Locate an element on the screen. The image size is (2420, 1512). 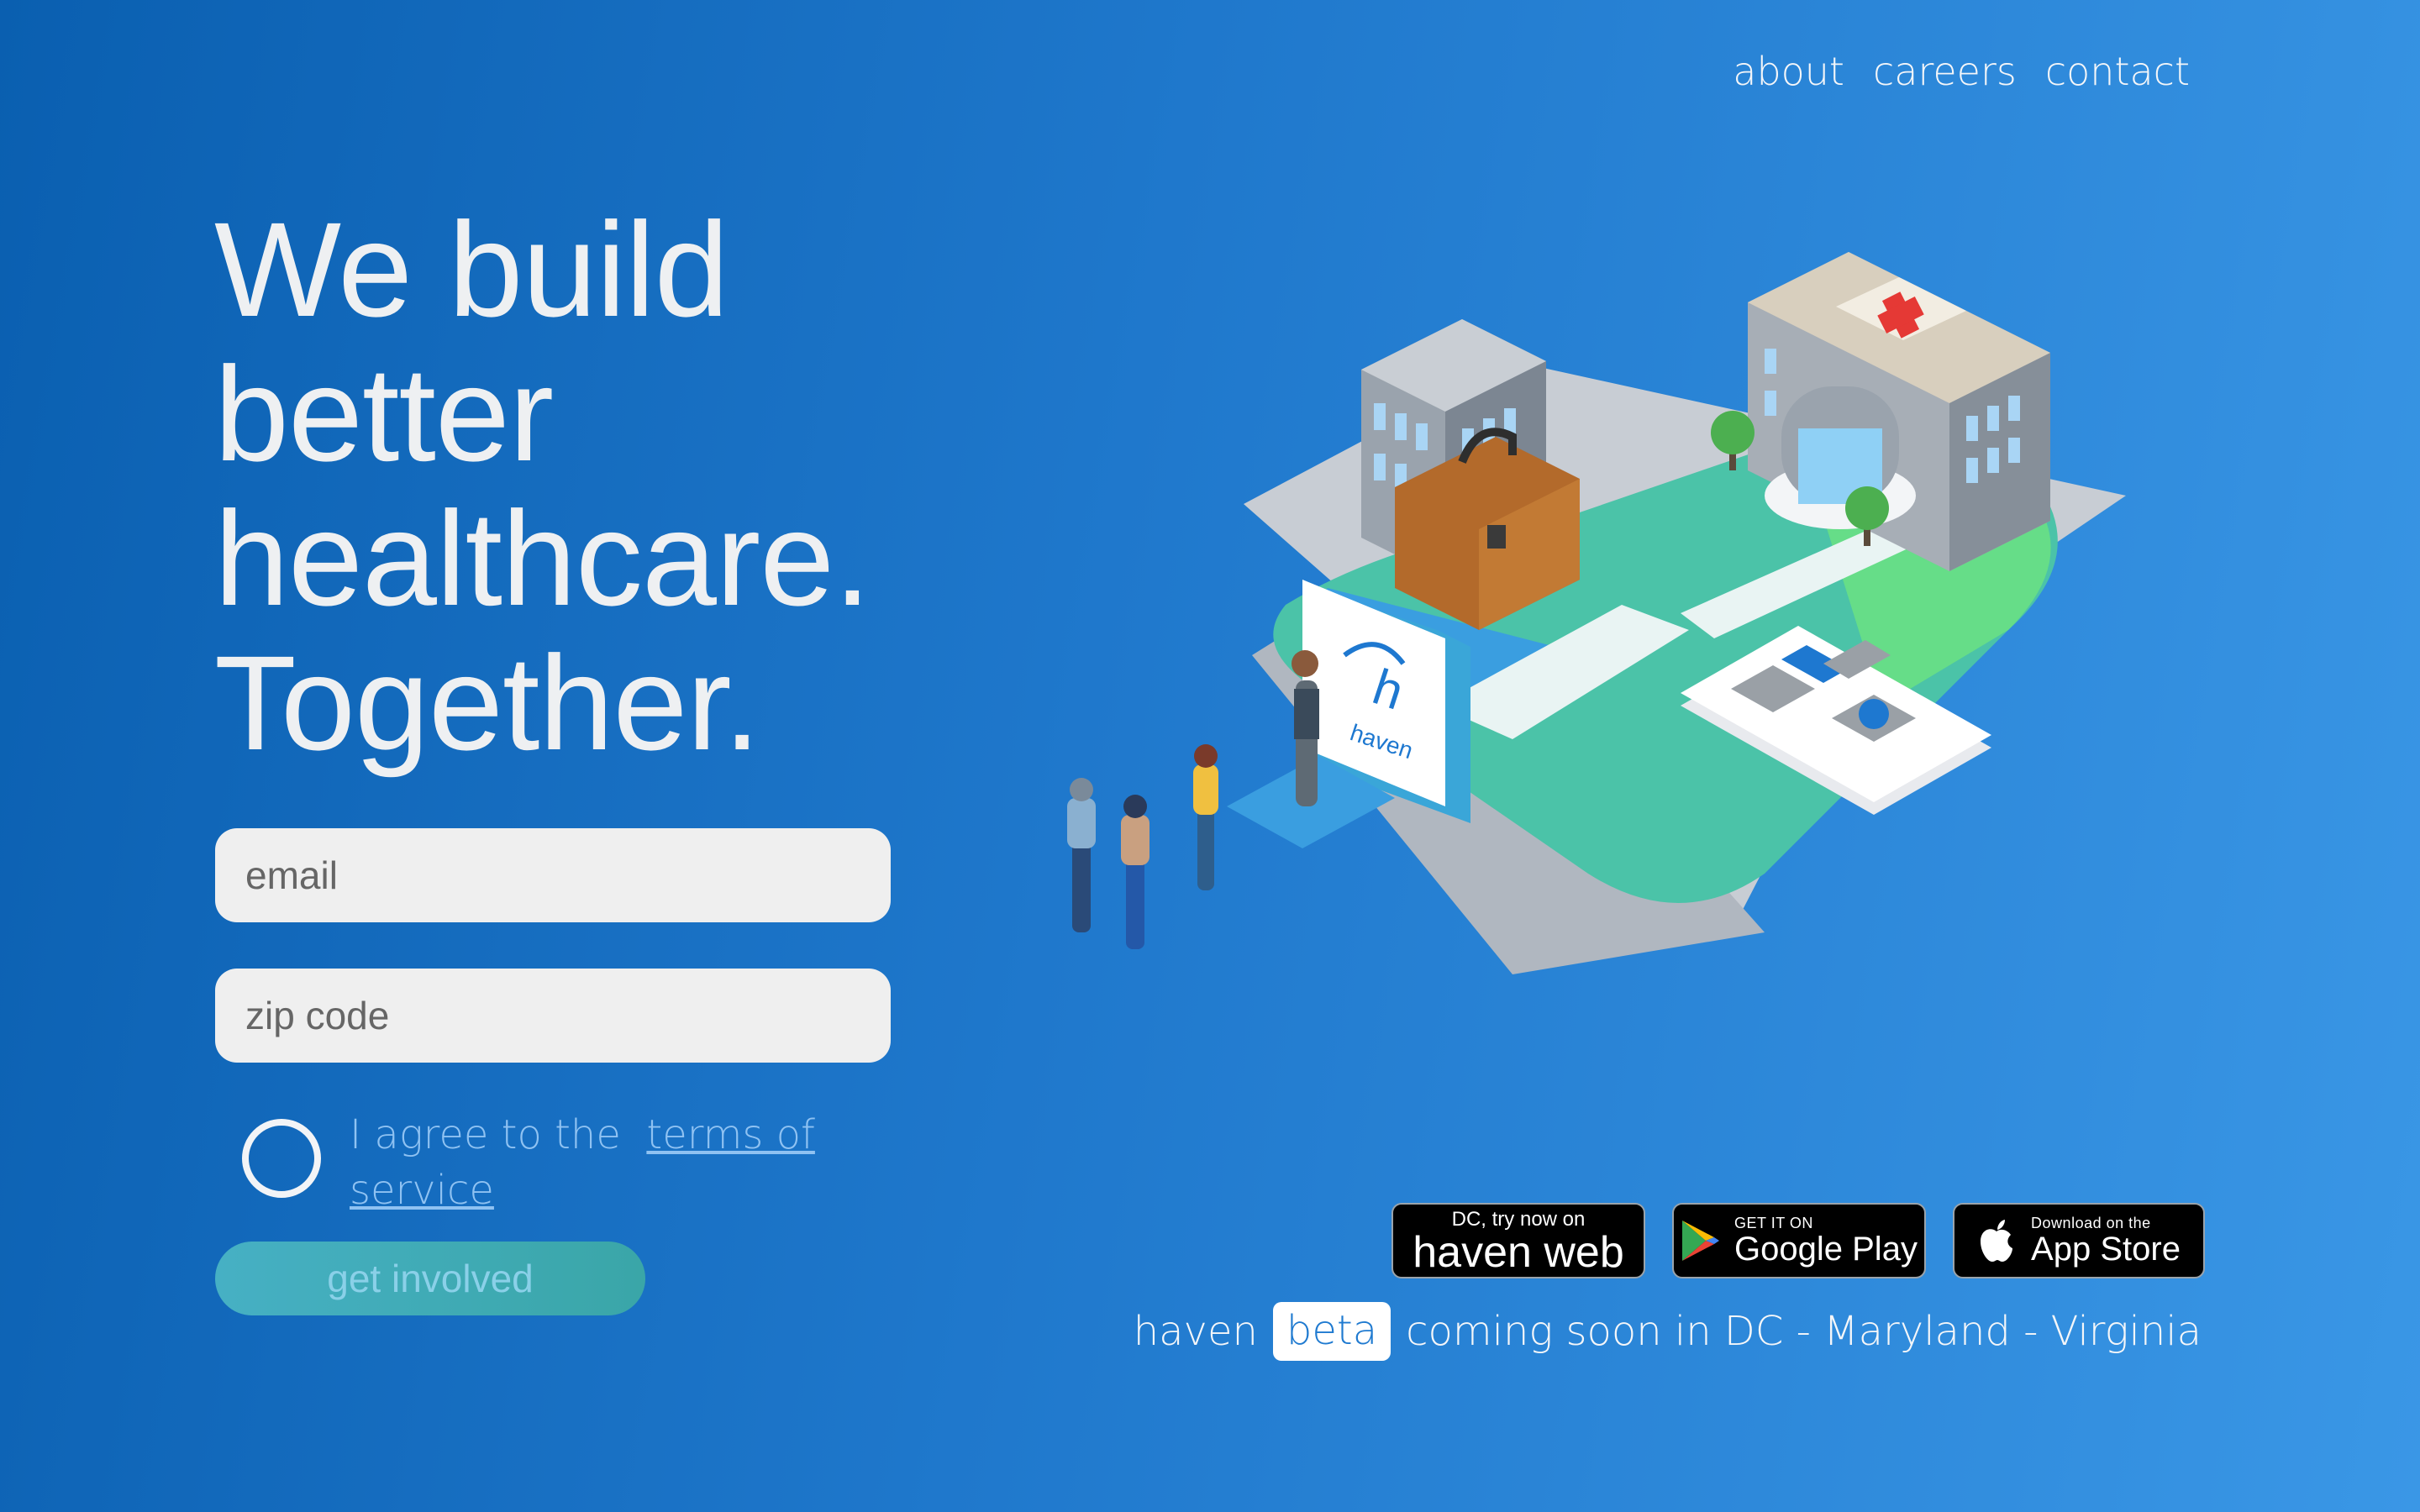
google-play-badge: GET IT ON Google Play is located at coordinates (1799, 1240).